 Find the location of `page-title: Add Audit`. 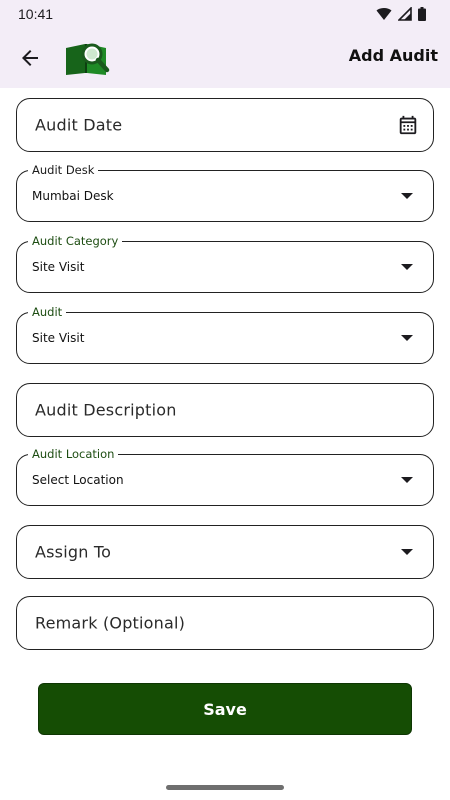

page-title: Add Audit is located at coordinates (393, 55).